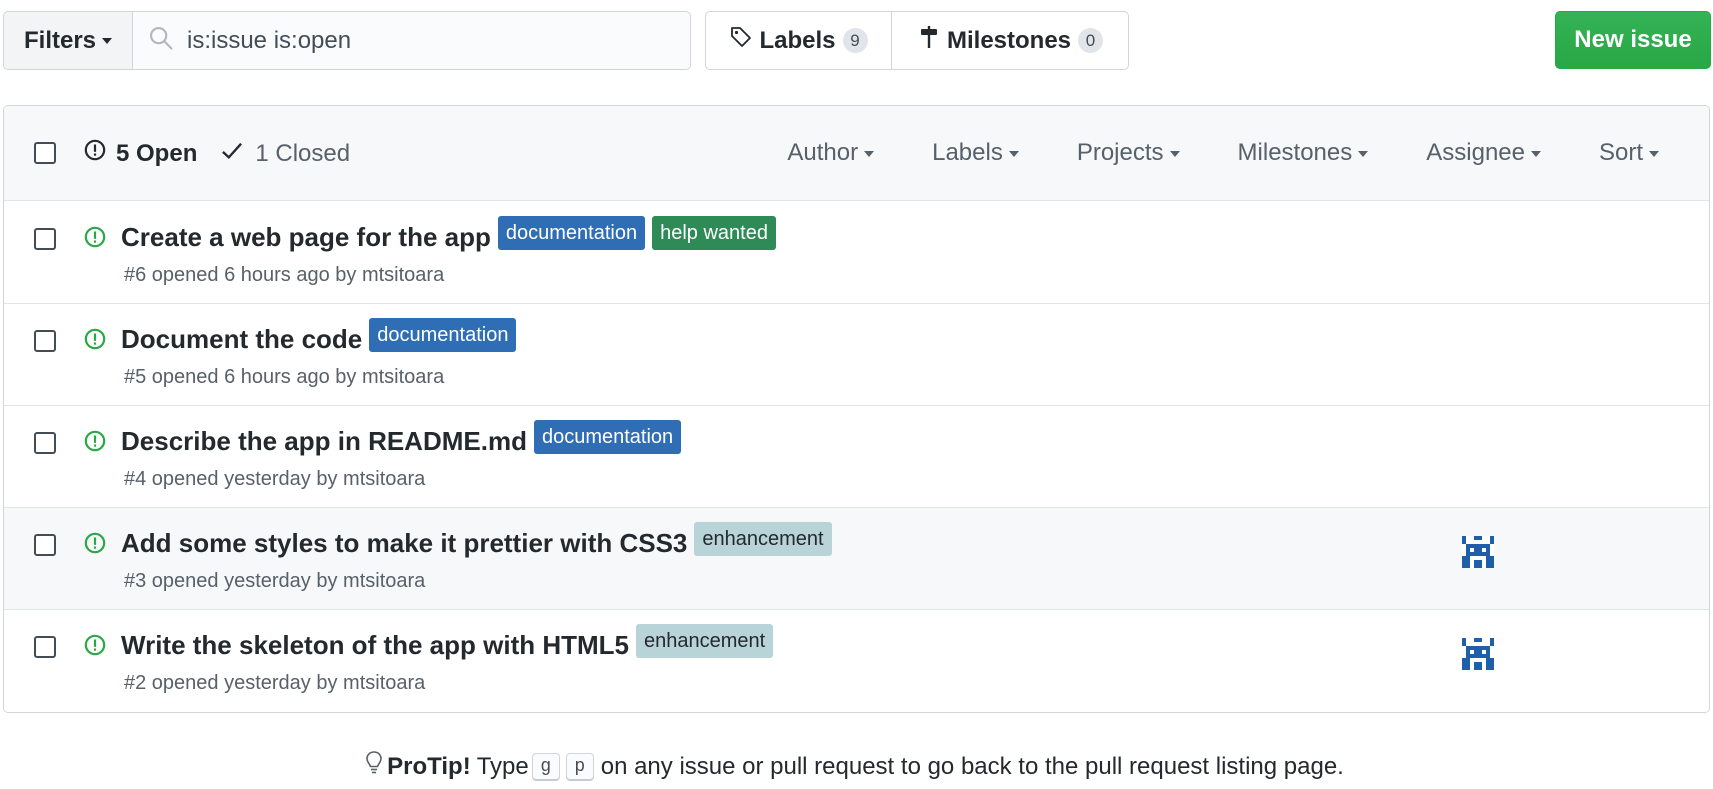 Image resolution: width=1713 pixels, height=789 pixels. What do you see at coordinates (579, 766) in the screenshot?
I see `keyboard-key-p: p` at bounding box center [579, 766].